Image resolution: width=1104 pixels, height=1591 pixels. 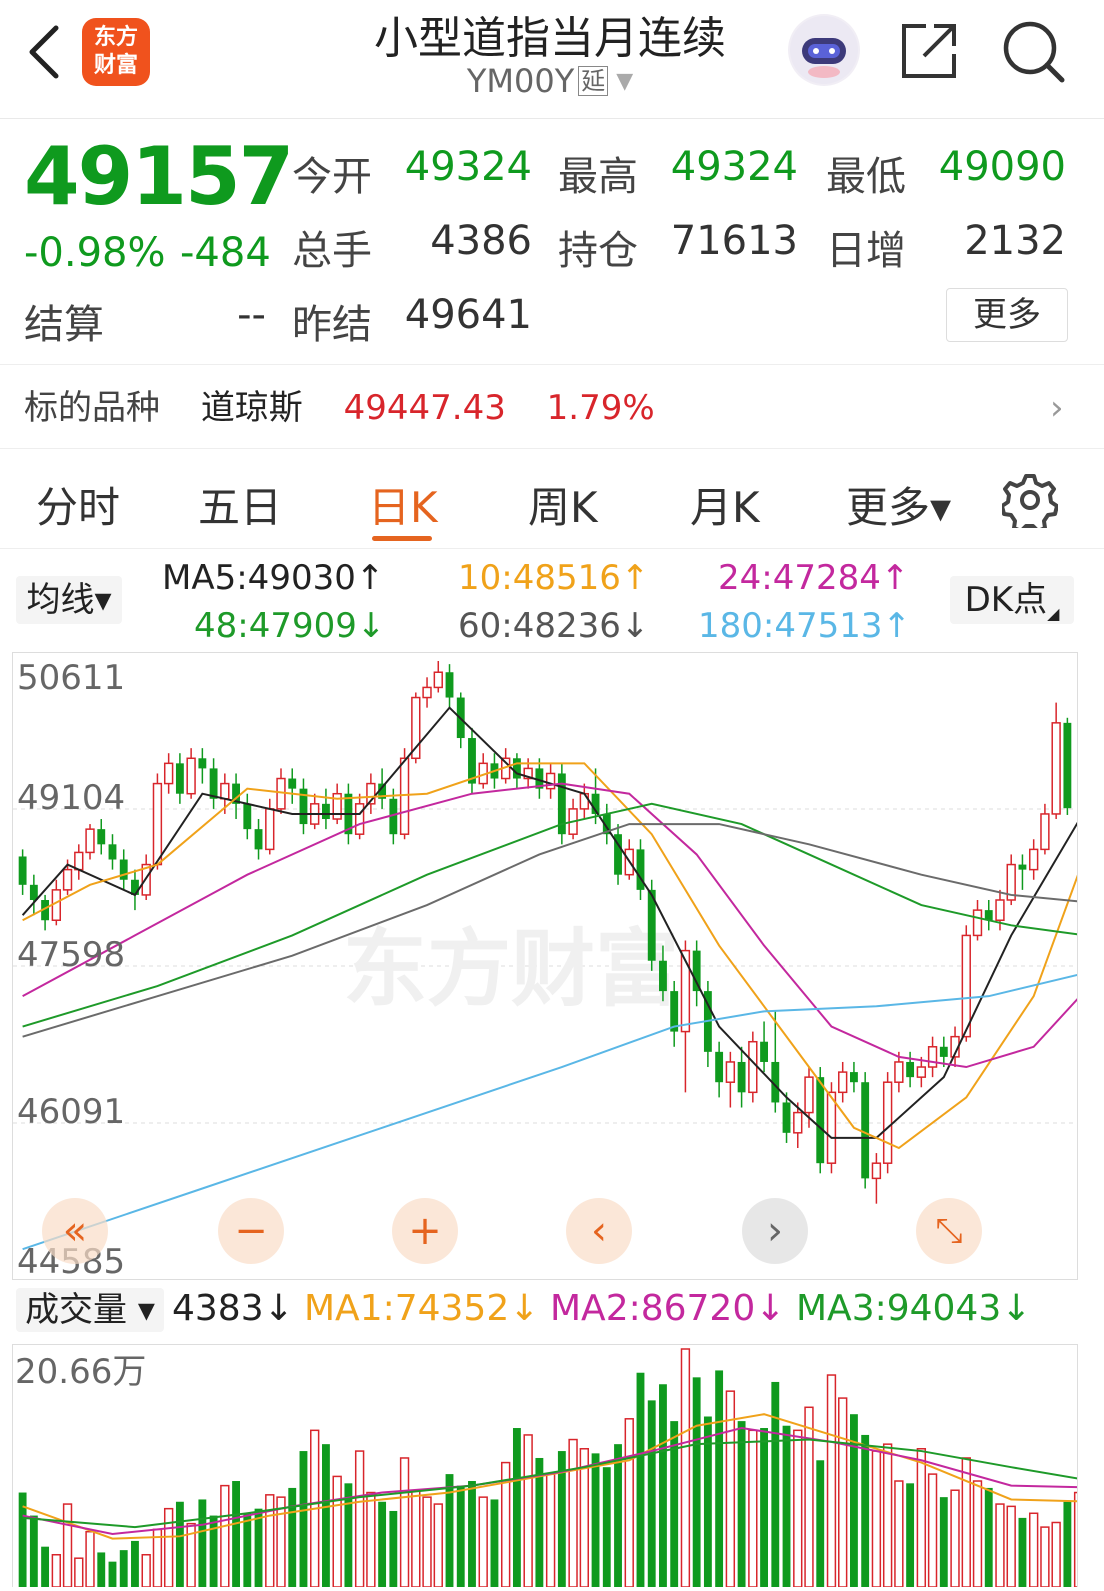 I want to click on y-tick-label: 46091, so click(x=71, y=1112).